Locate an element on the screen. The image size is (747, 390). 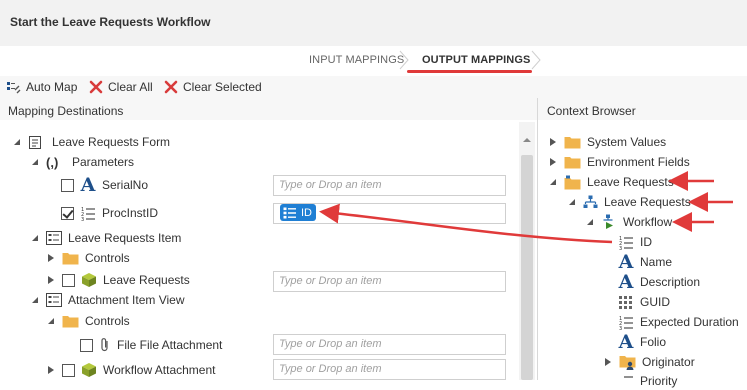
workflow-attachment-checkbox is located at coordinates (68, 370).